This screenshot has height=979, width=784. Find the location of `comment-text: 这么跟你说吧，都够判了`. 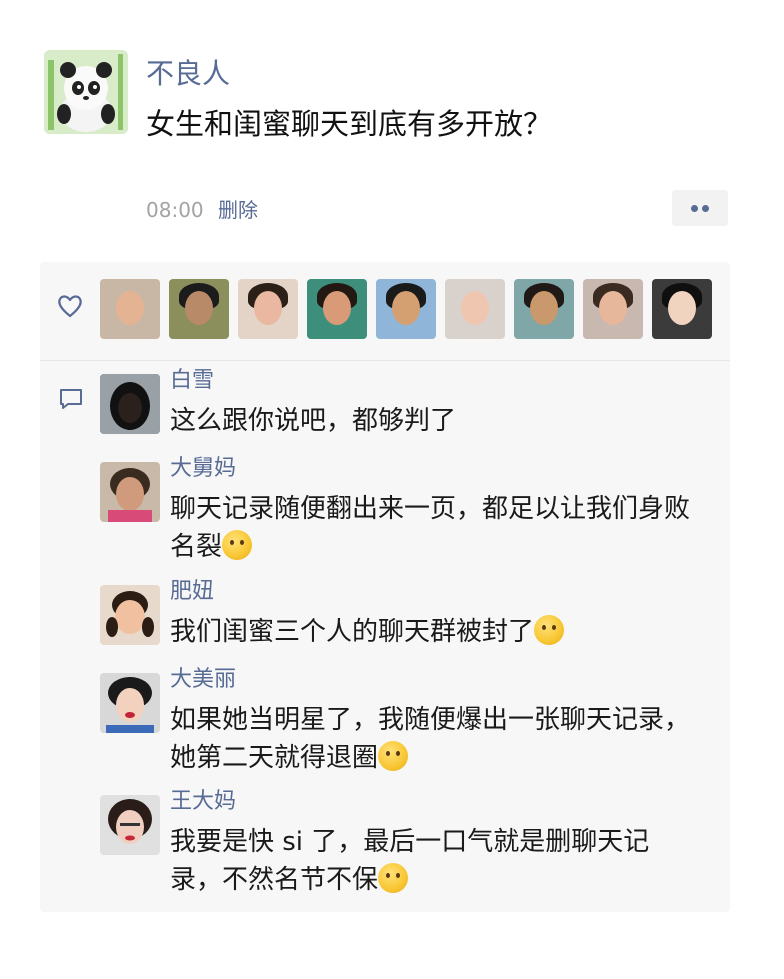

comment-text: 这么跟你说吧，都够判了 is located at coordinates (430, 421).